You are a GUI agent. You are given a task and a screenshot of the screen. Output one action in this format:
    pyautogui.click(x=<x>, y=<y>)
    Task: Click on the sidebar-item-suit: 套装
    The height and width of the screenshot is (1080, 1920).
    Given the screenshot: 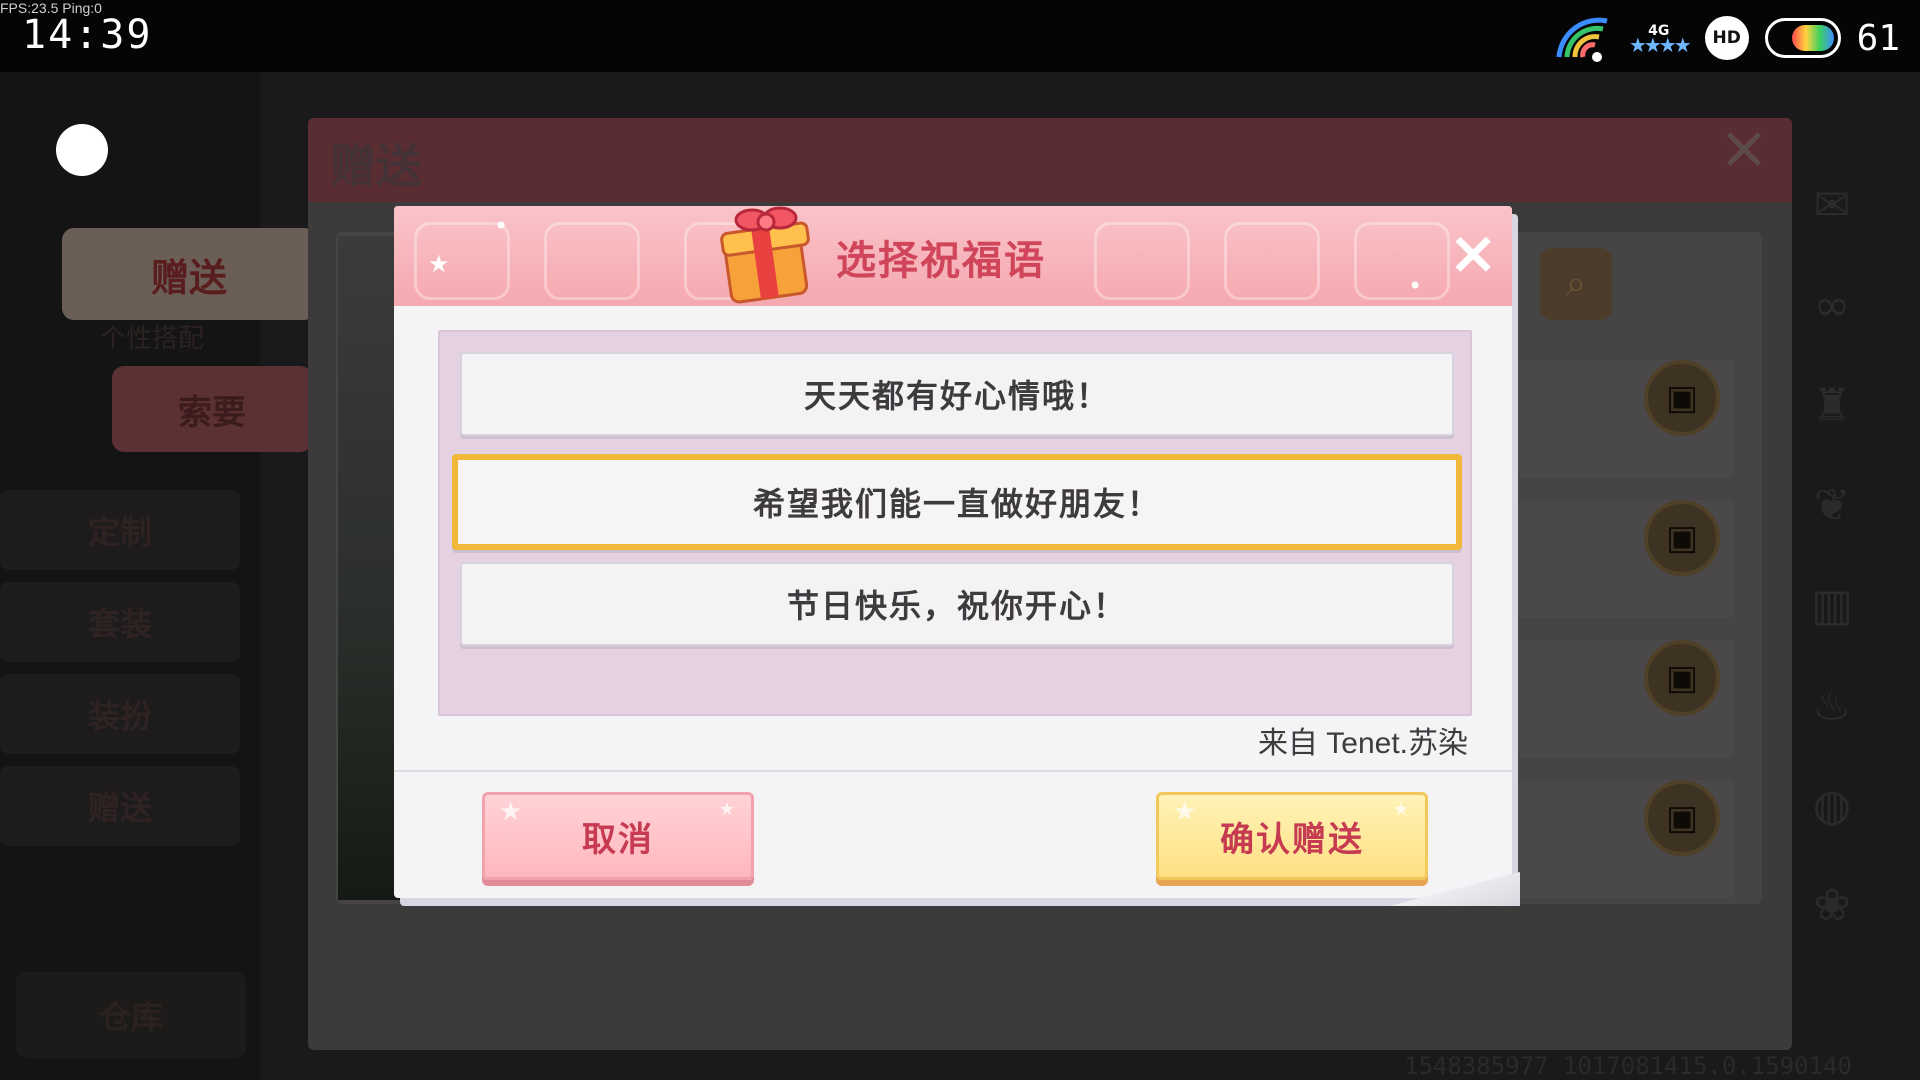 What is the action you would take?
    pyautogui.click(x=120, y=622)
    